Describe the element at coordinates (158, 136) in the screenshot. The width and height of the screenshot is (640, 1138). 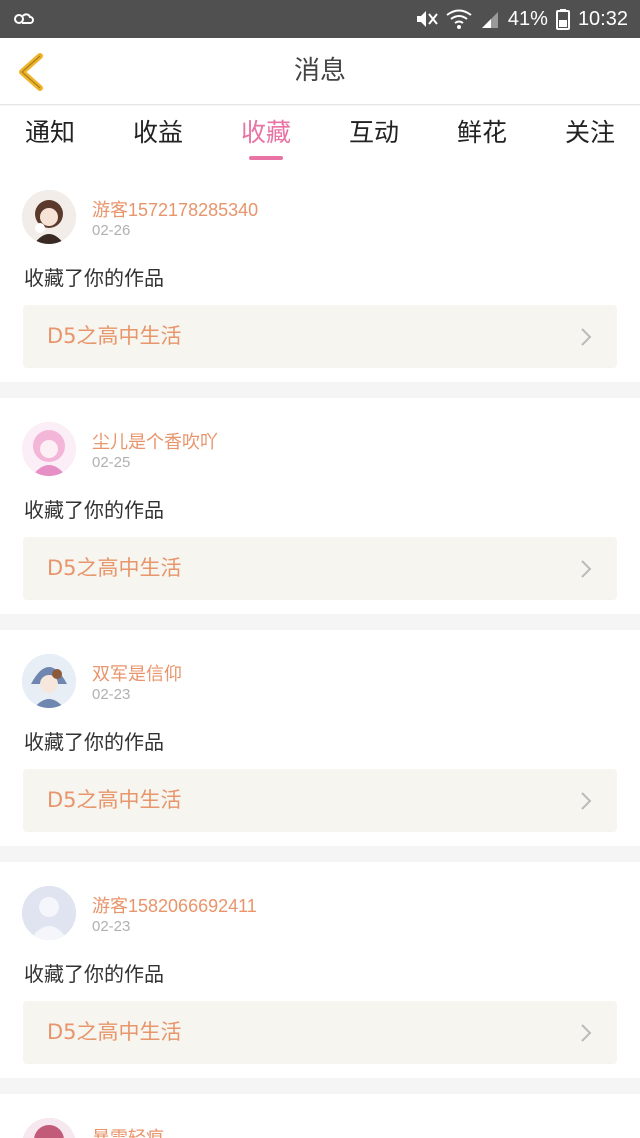
I see `tab-earnings: 收益` at that location.